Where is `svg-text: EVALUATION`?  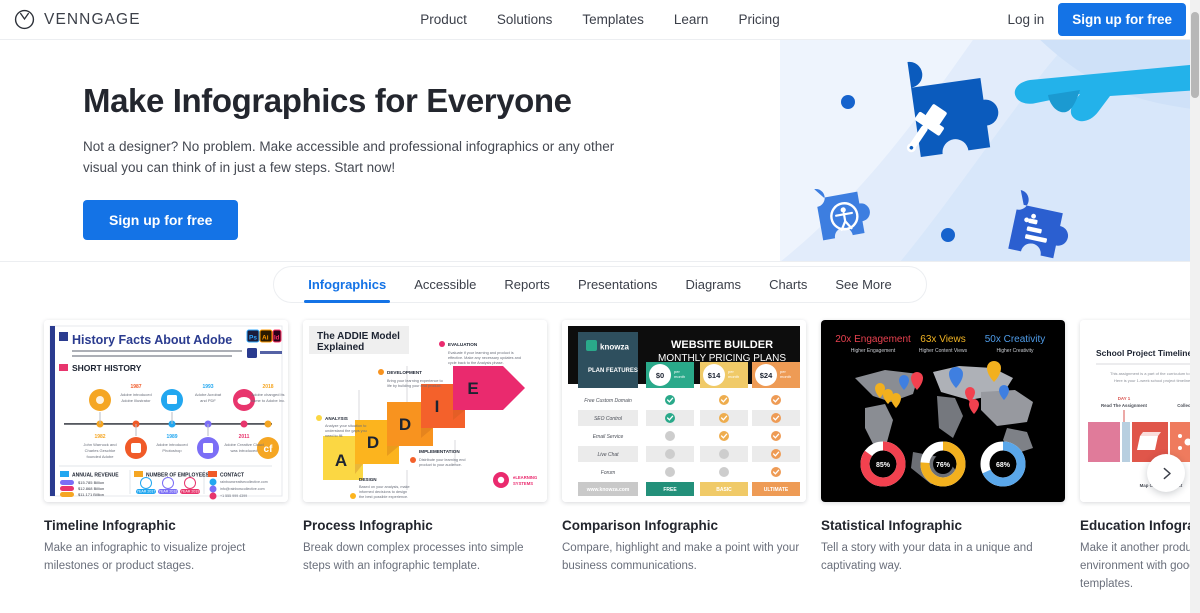 svg-text: EVALUATION is located at coordinates (463, 344).